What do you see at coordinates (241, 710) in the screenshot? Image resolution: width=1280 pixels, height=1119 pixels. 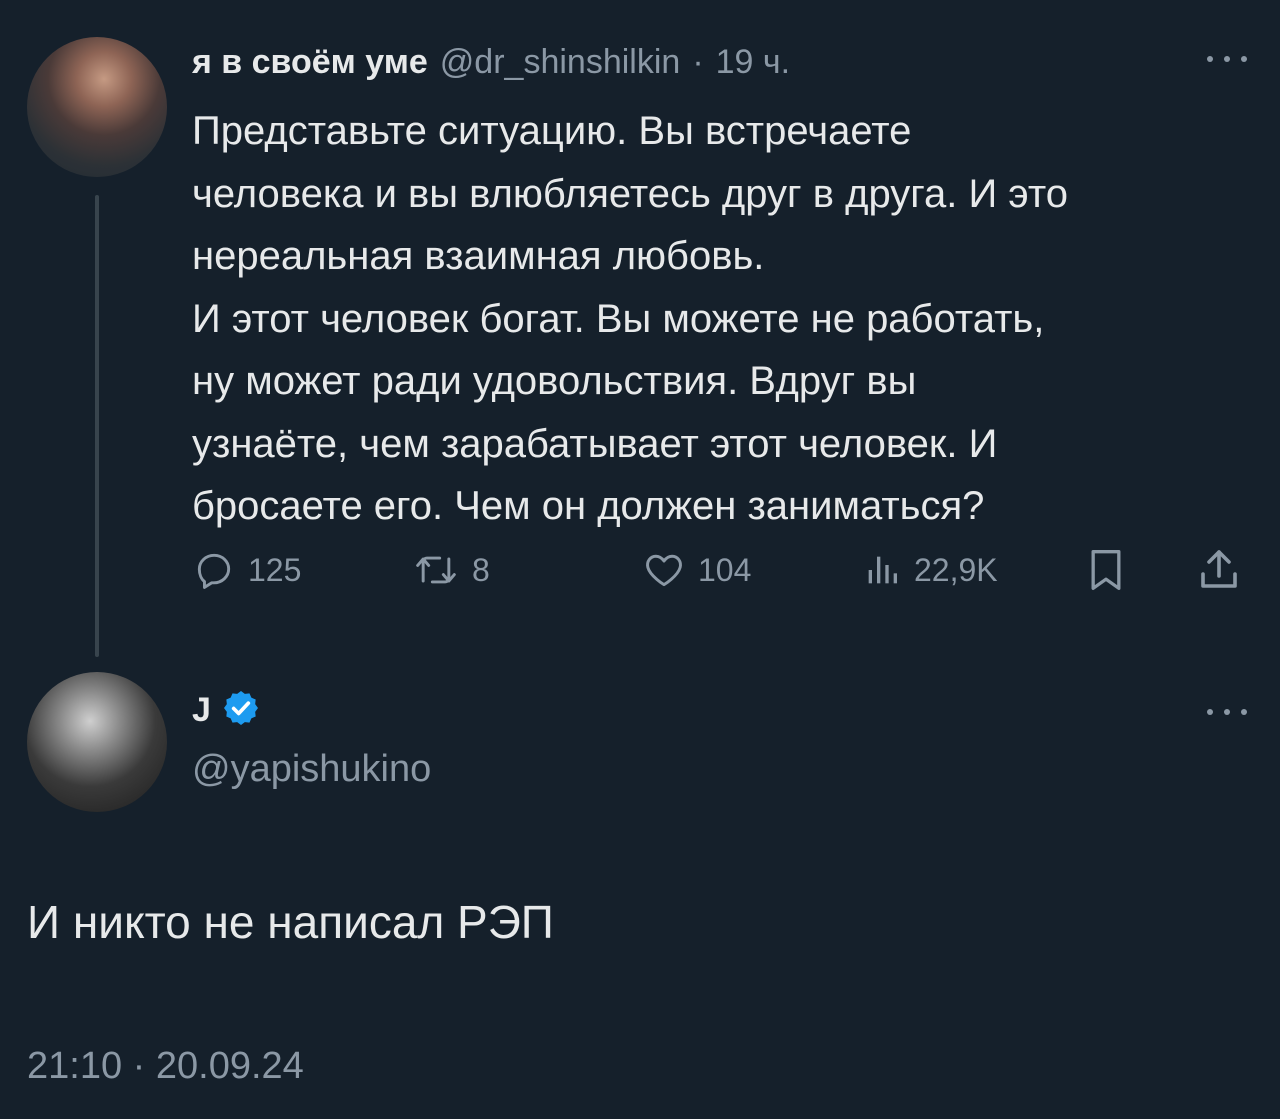 I see `verified-badge-icon` at bounding box center [241, 710].